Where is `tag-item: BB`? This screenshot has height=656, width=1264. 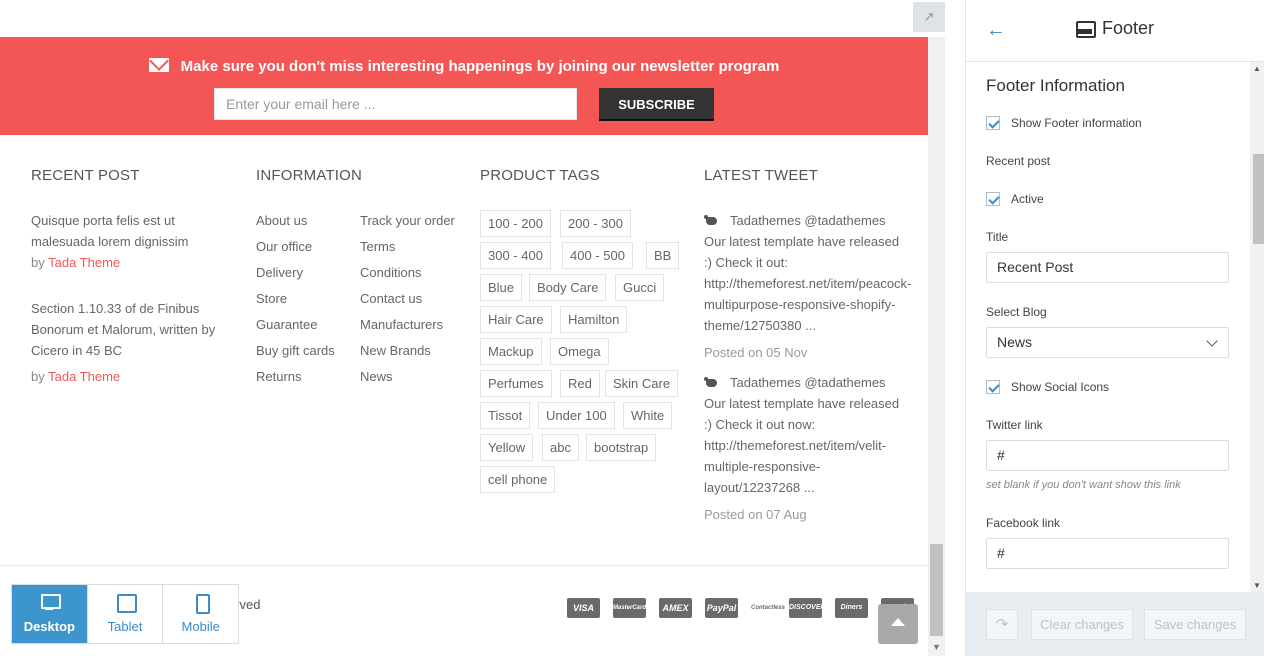
tag-item: BB is located at coordinates (663, 255).